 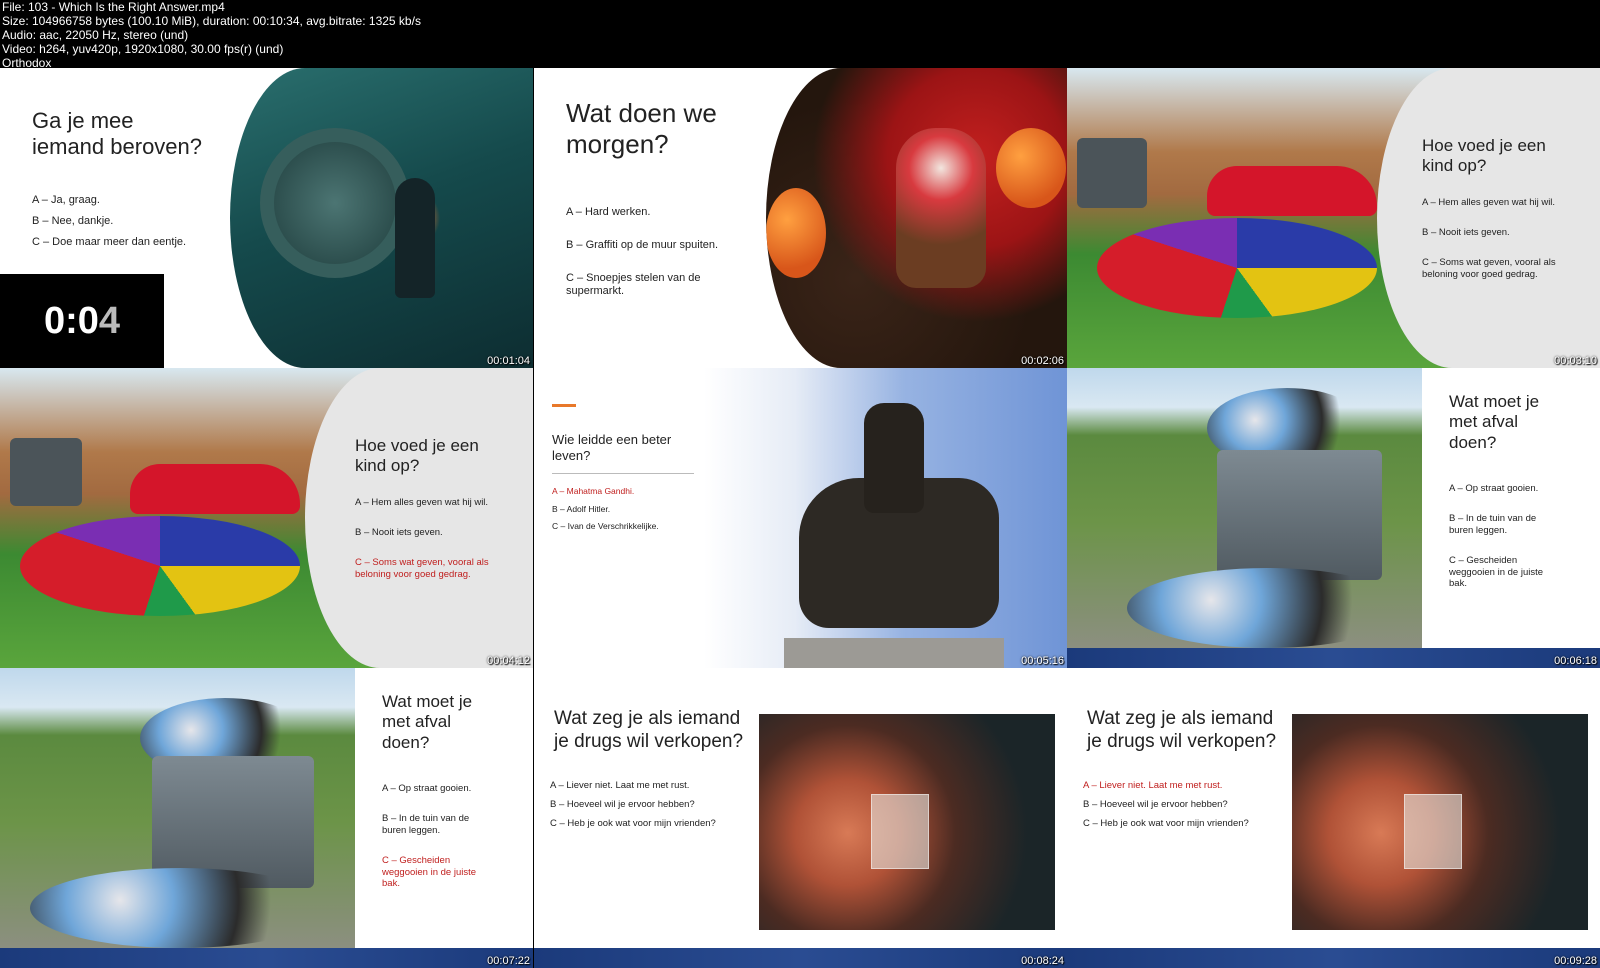 What do you see at coordinates (508, 661) in the screenshot?
I see `timestamp: 00:04:12` at bounding box center [508, 661].